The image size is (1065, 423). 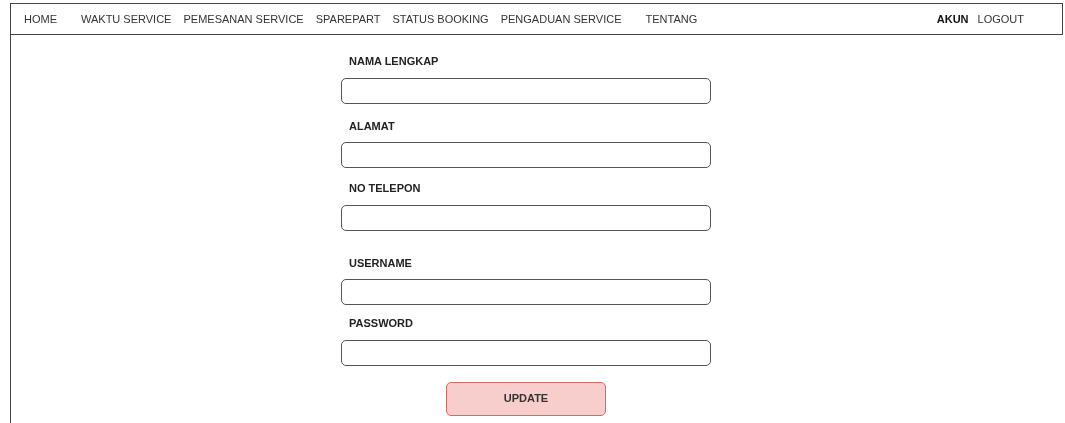 What do you see at coordinates (348, 19) in the screenshot?
I see `nav-link: SPAREPART` at bounding box center [348, 19].